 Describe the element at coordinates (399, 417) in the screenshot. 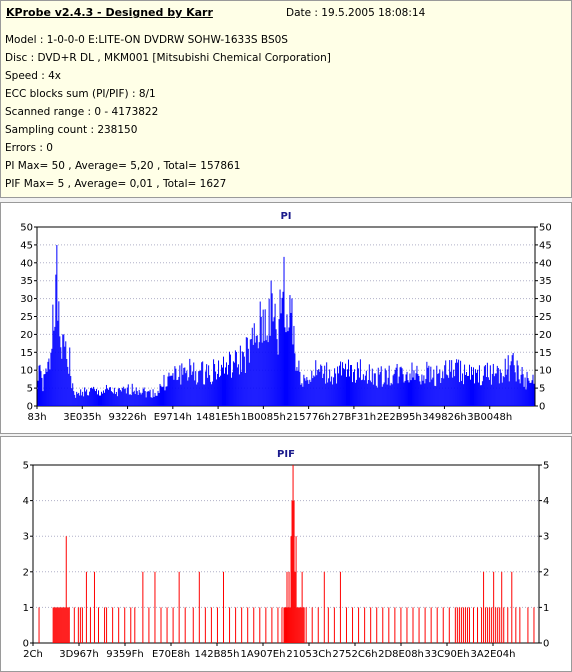

I see `x-tick-label: 2E2B95h` at that location.